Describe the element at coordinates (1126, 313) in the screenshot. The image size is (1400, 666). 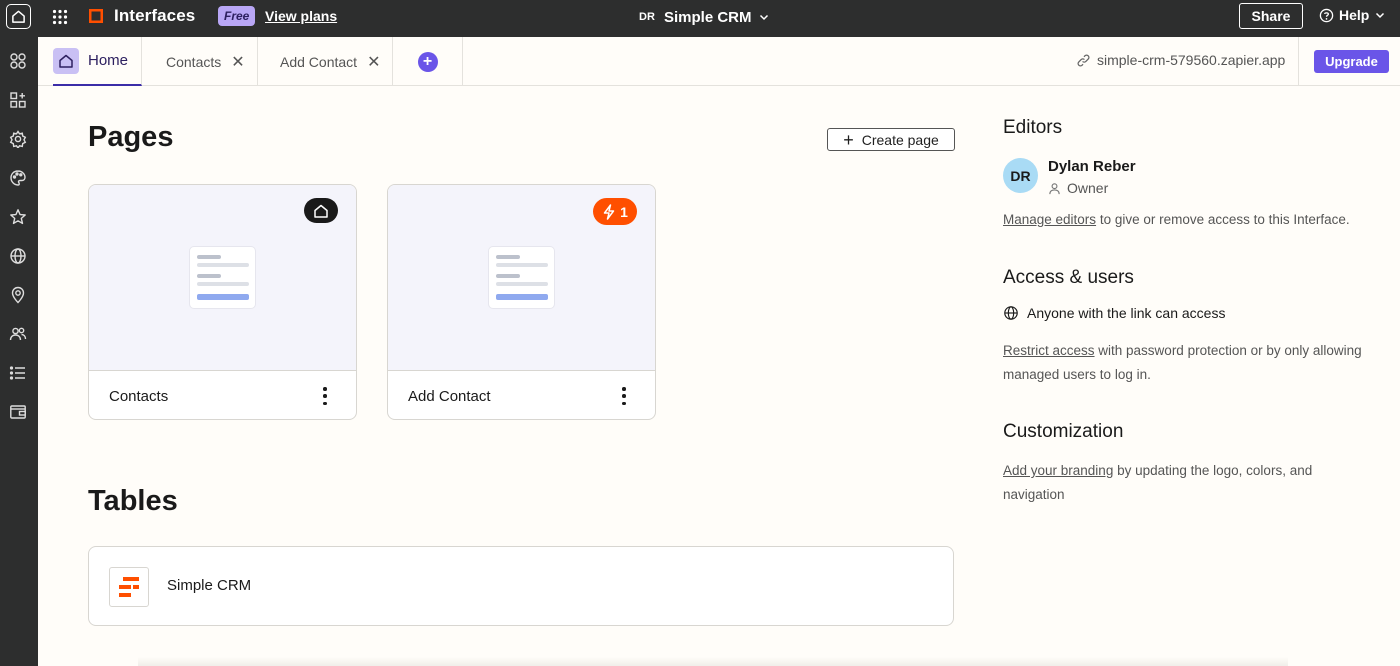
I see `access-status-label: Anyone with the link can access` at that location.